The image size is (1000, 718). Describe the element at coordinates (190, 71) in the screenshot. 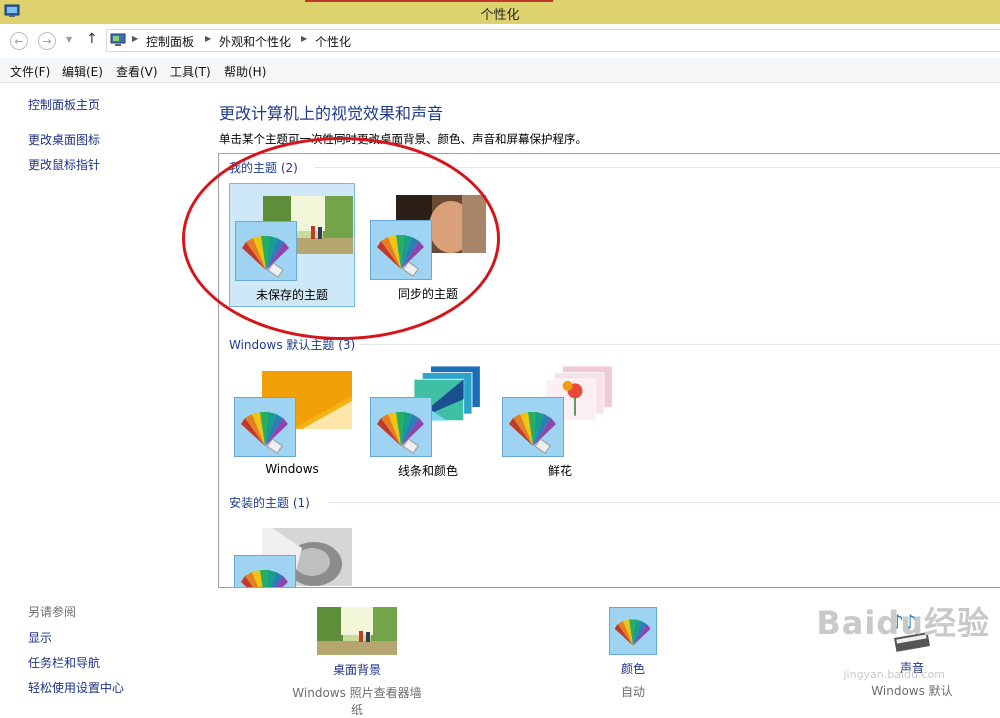

I see `menu-tools: 工具(T)` at that location.